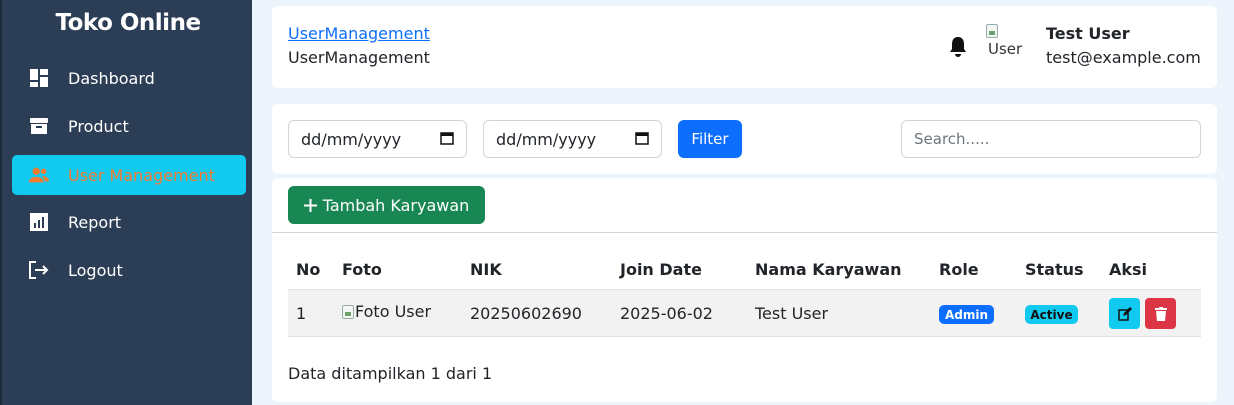  Describe the element at coordinates (1005, 49) in the screenshot. I see `avatar-alt-text: User` at that location.